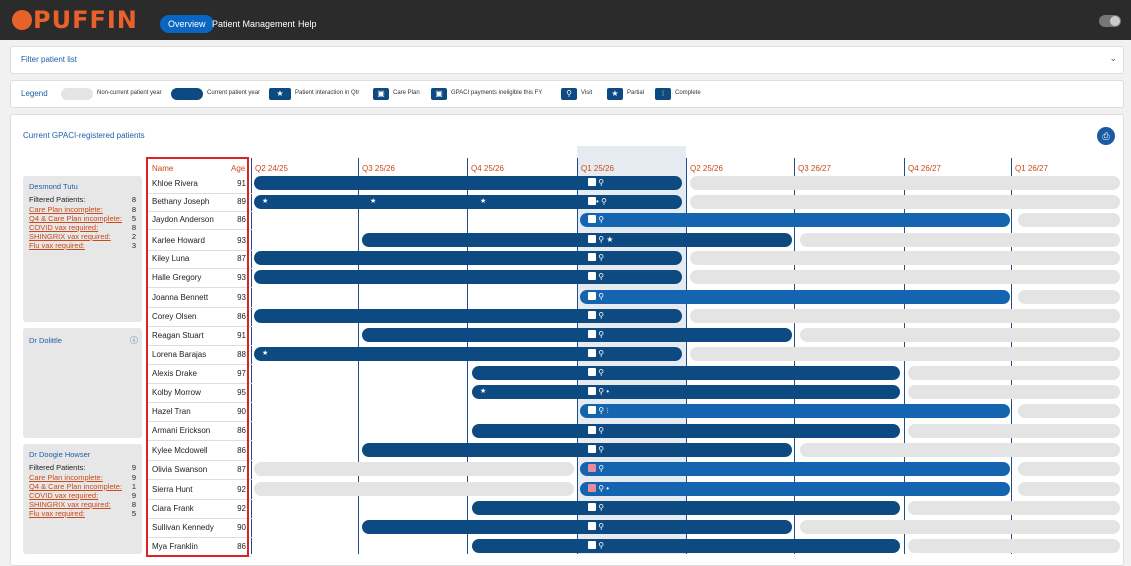 The image size is (1131, 566). I want to click on patient-row: Kolby Morrow 95, so click(199, 393).